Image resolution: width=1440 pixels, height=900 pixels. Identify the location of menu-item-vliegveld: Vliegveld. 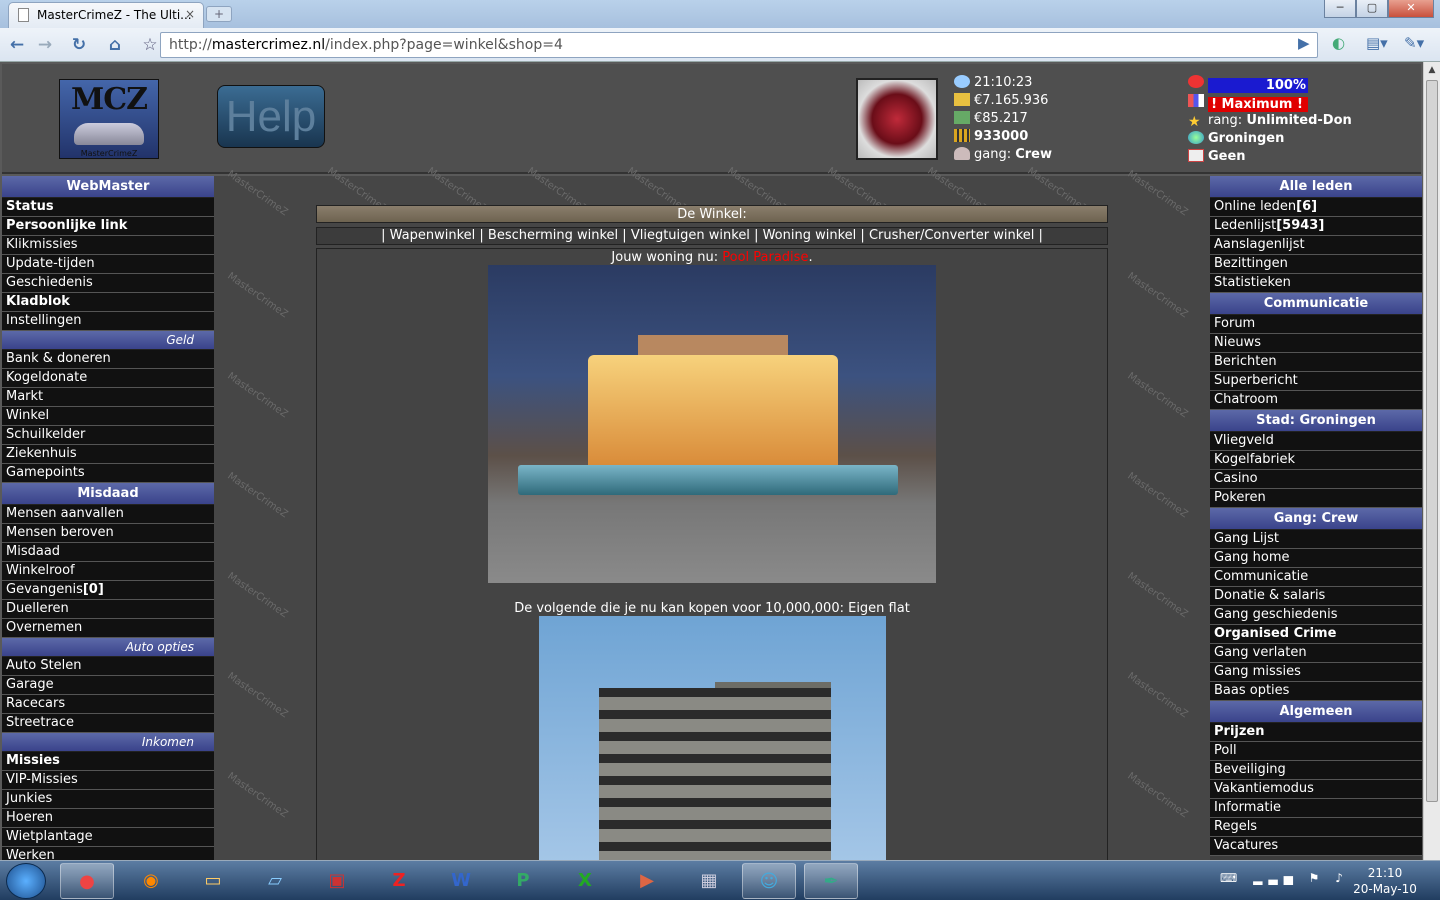
(1316, 441).